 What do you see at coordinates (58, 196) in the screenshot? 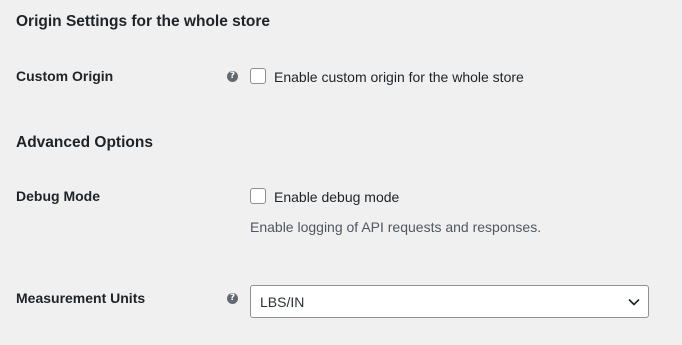
I see `debug-mode-label: Debug Mode` at bounding box center [58, 196].